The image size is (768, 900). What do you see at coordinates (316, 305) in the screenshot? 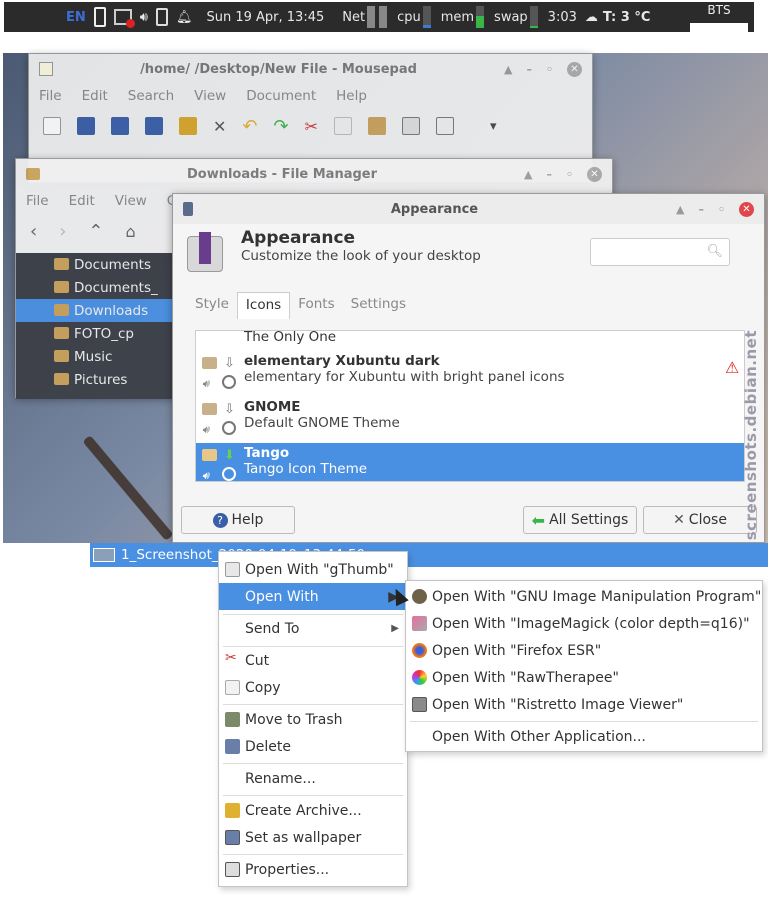
I see `tab-fonts: Fonts` at bounding box center [316, 305].